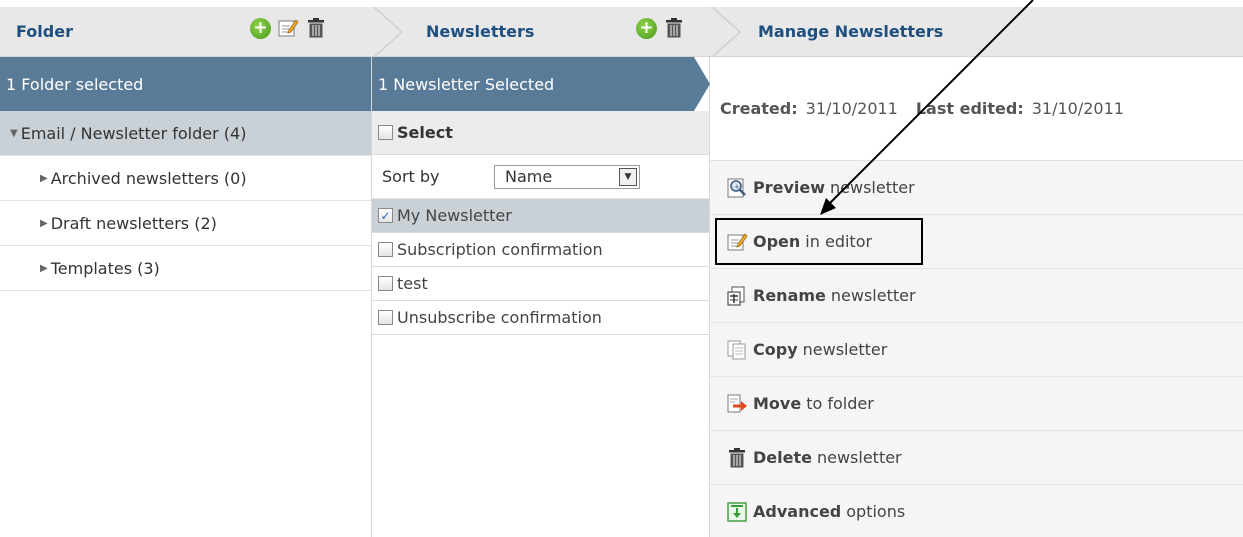  Describe the element at coordinates (567, 176) in the screenshot. I see `sort-dropdown: Name ▼` at that location.